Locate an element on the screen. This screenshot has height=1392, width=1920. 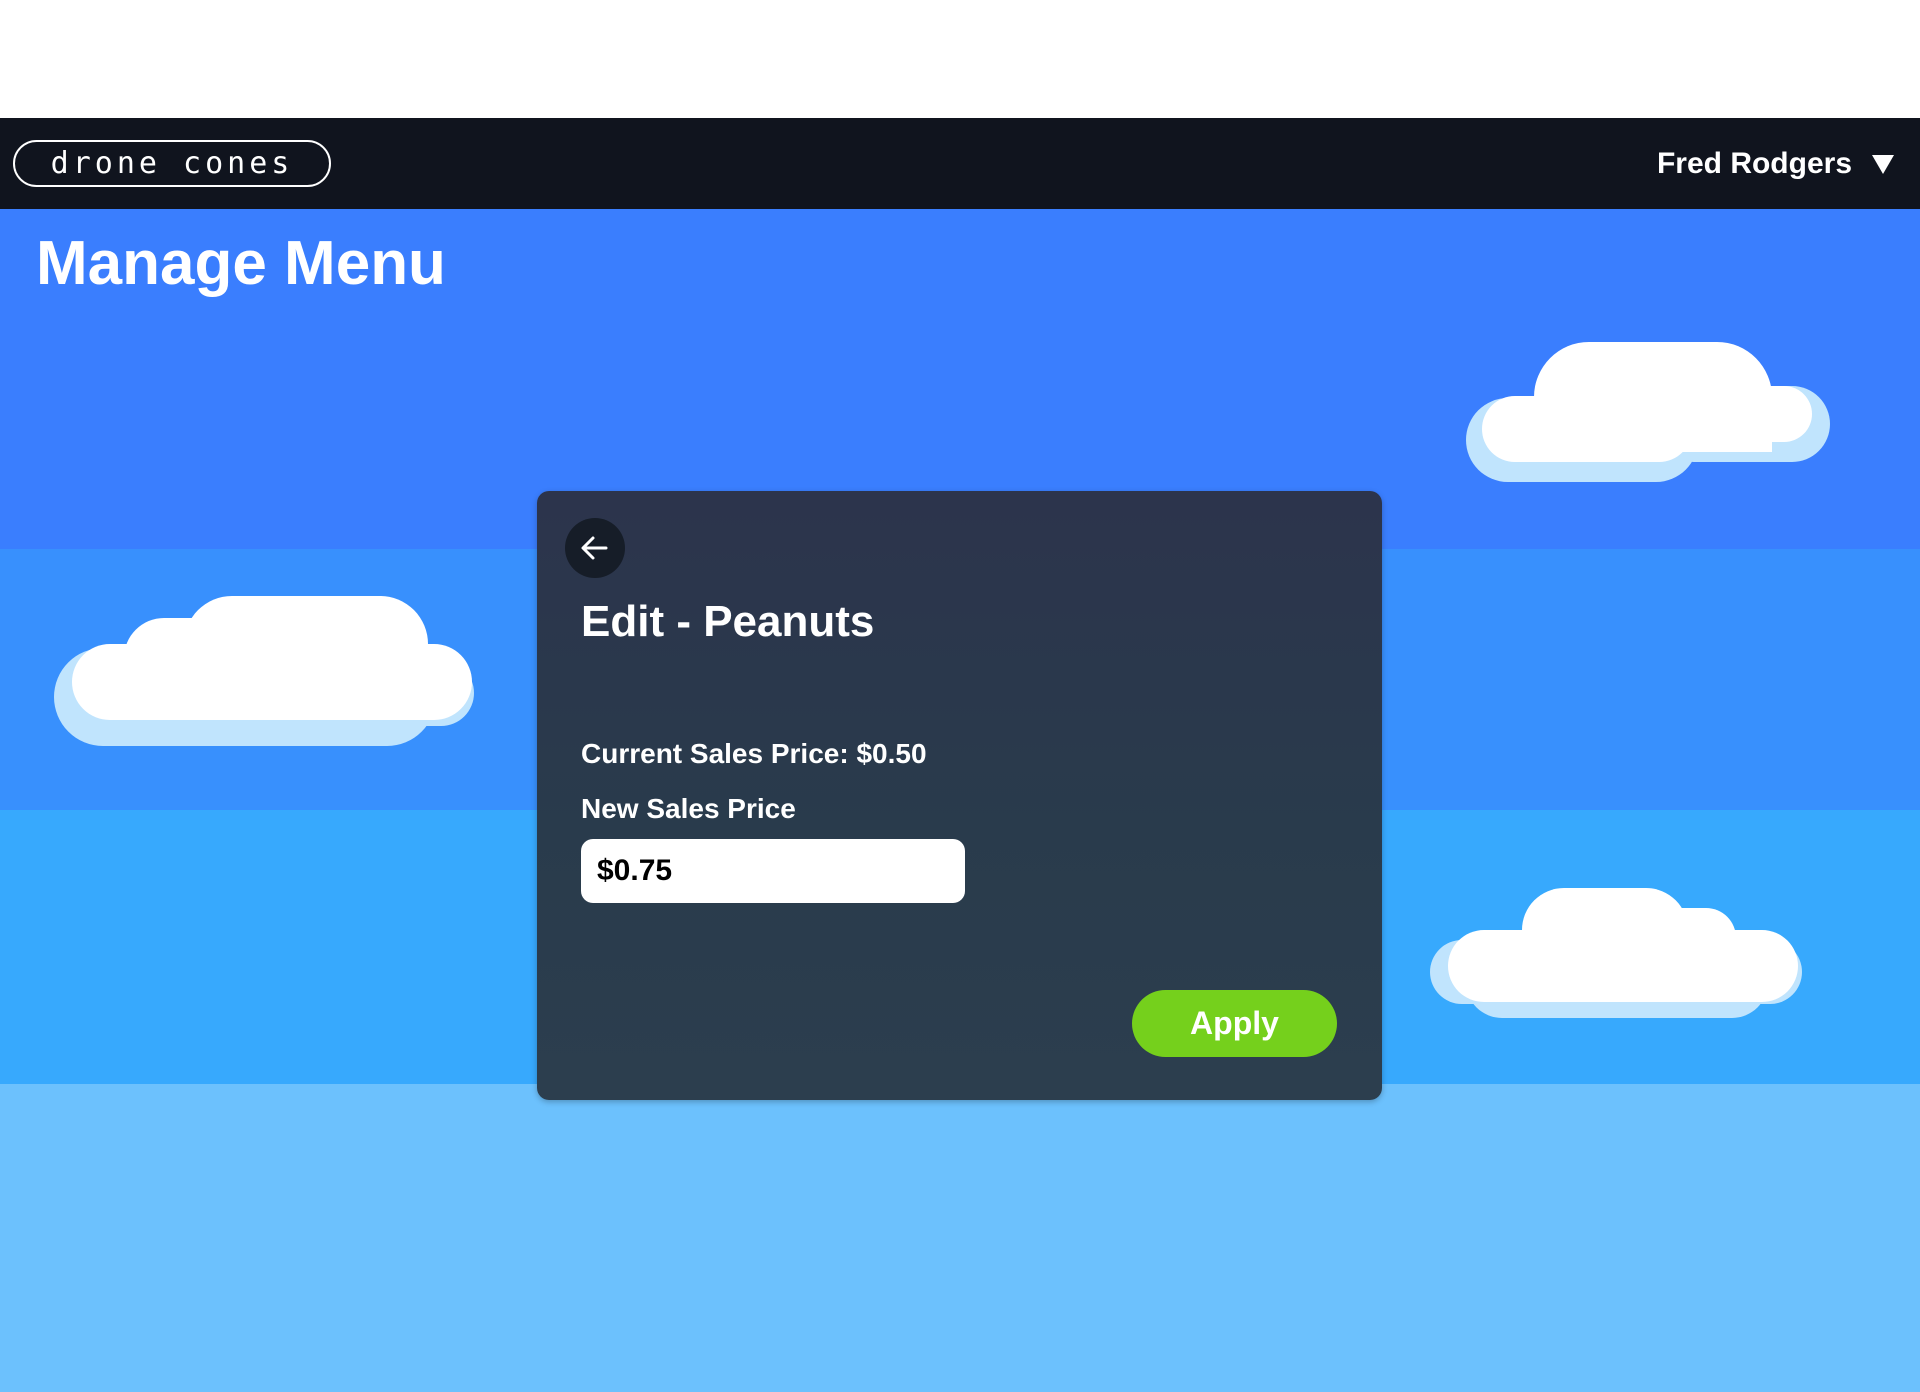
drone-cones-logo: drone cones is located at coordinates (172, 163).